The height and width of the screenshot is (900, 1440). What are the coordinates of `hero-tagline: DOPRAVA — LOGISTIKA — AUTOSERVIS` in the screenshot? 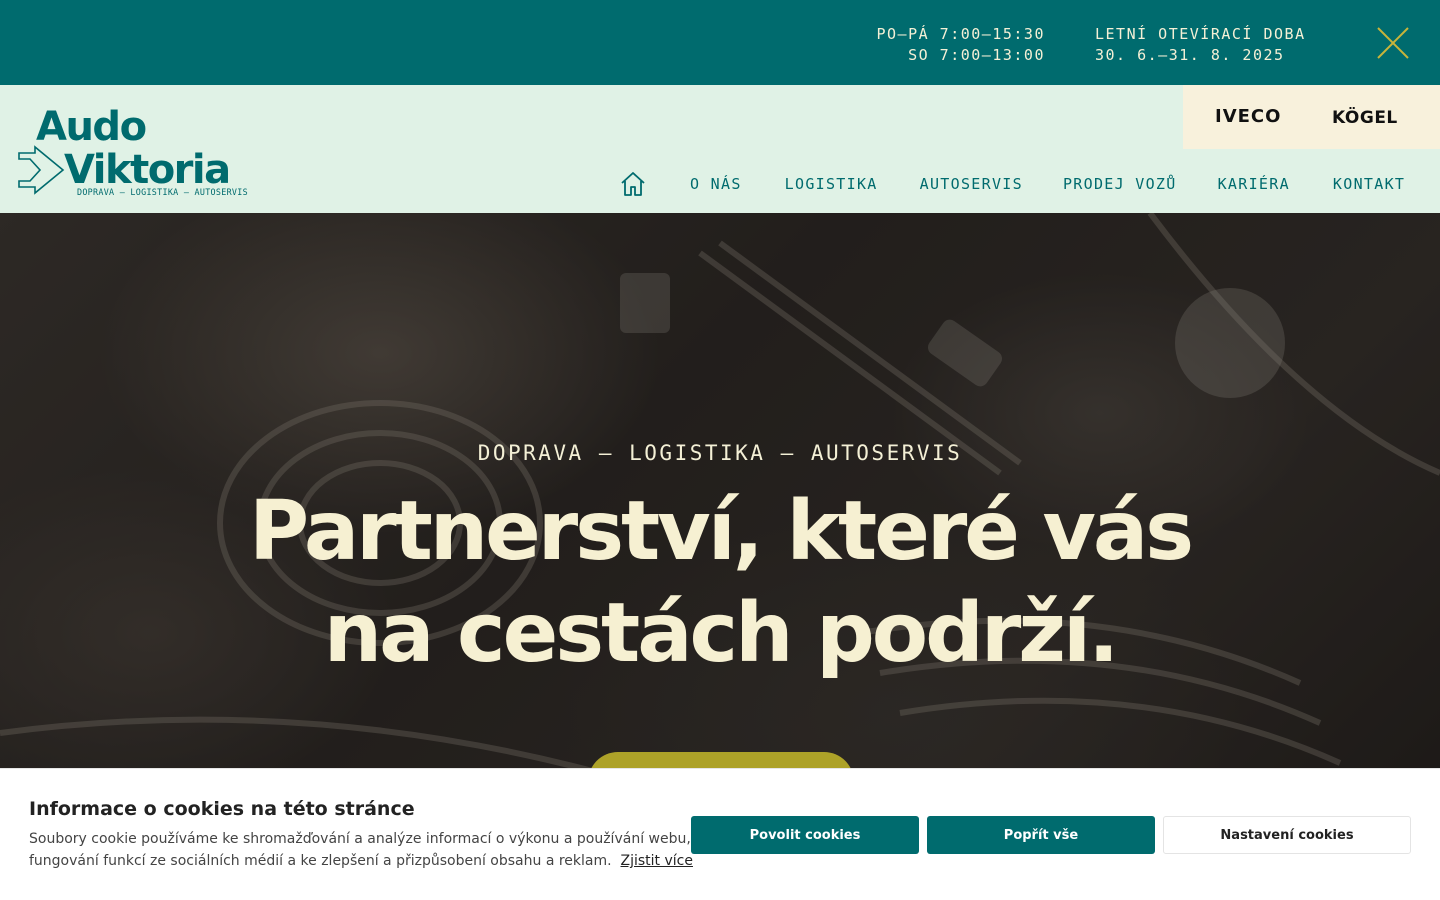 It's located at (720, 453).